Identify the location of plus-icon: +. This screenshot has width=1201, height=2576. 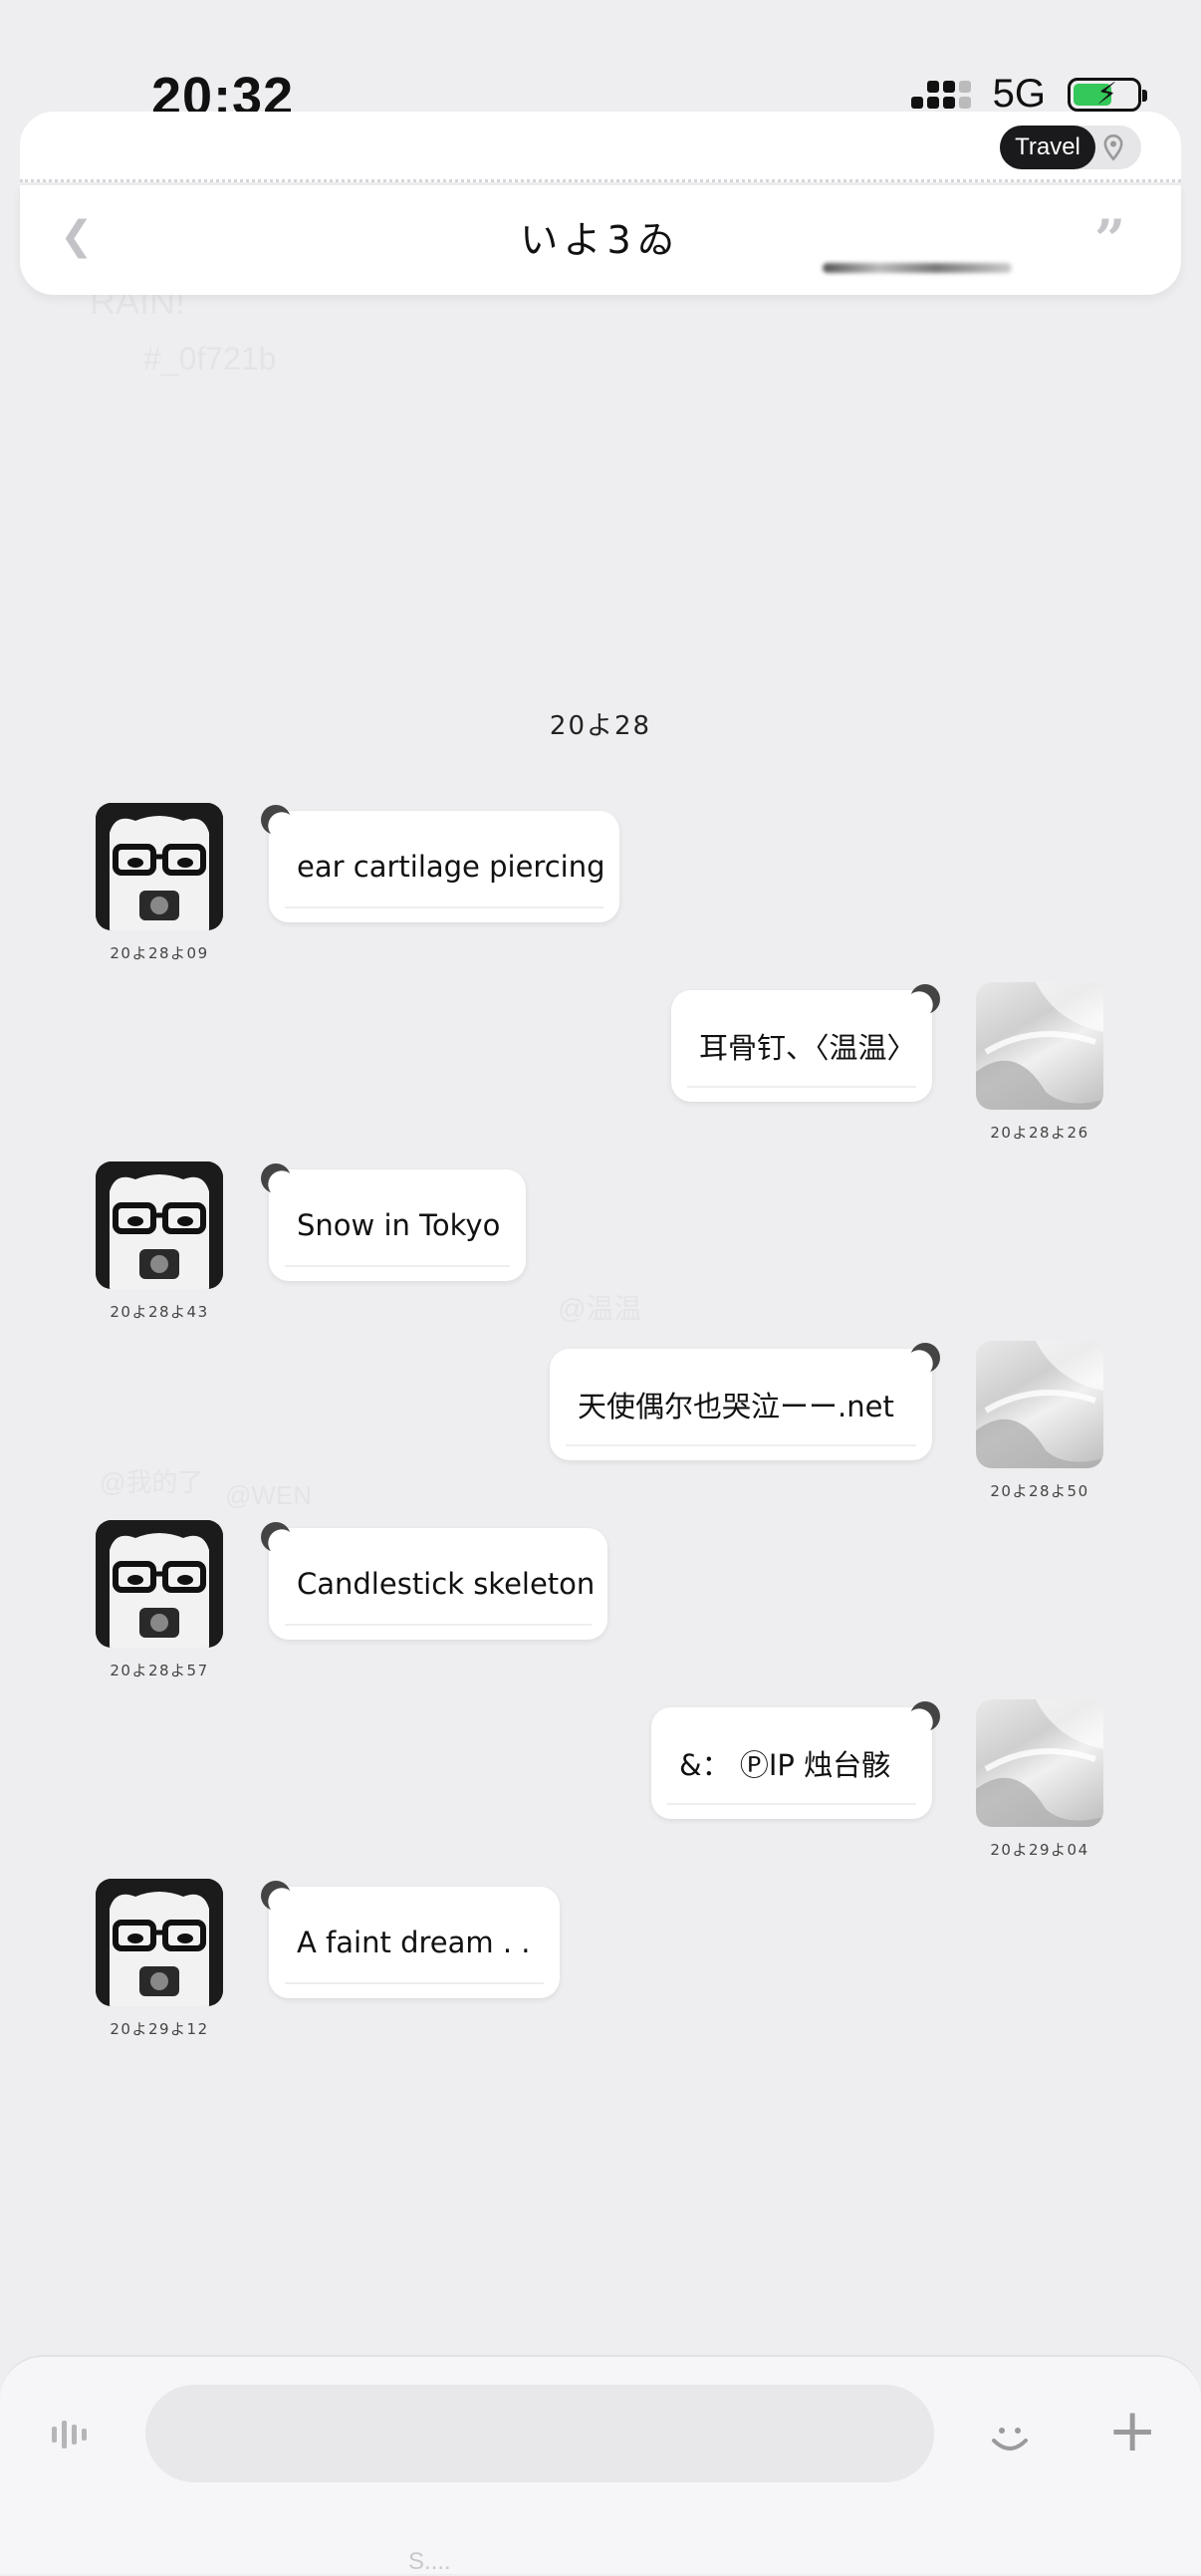
(1132, 2430).